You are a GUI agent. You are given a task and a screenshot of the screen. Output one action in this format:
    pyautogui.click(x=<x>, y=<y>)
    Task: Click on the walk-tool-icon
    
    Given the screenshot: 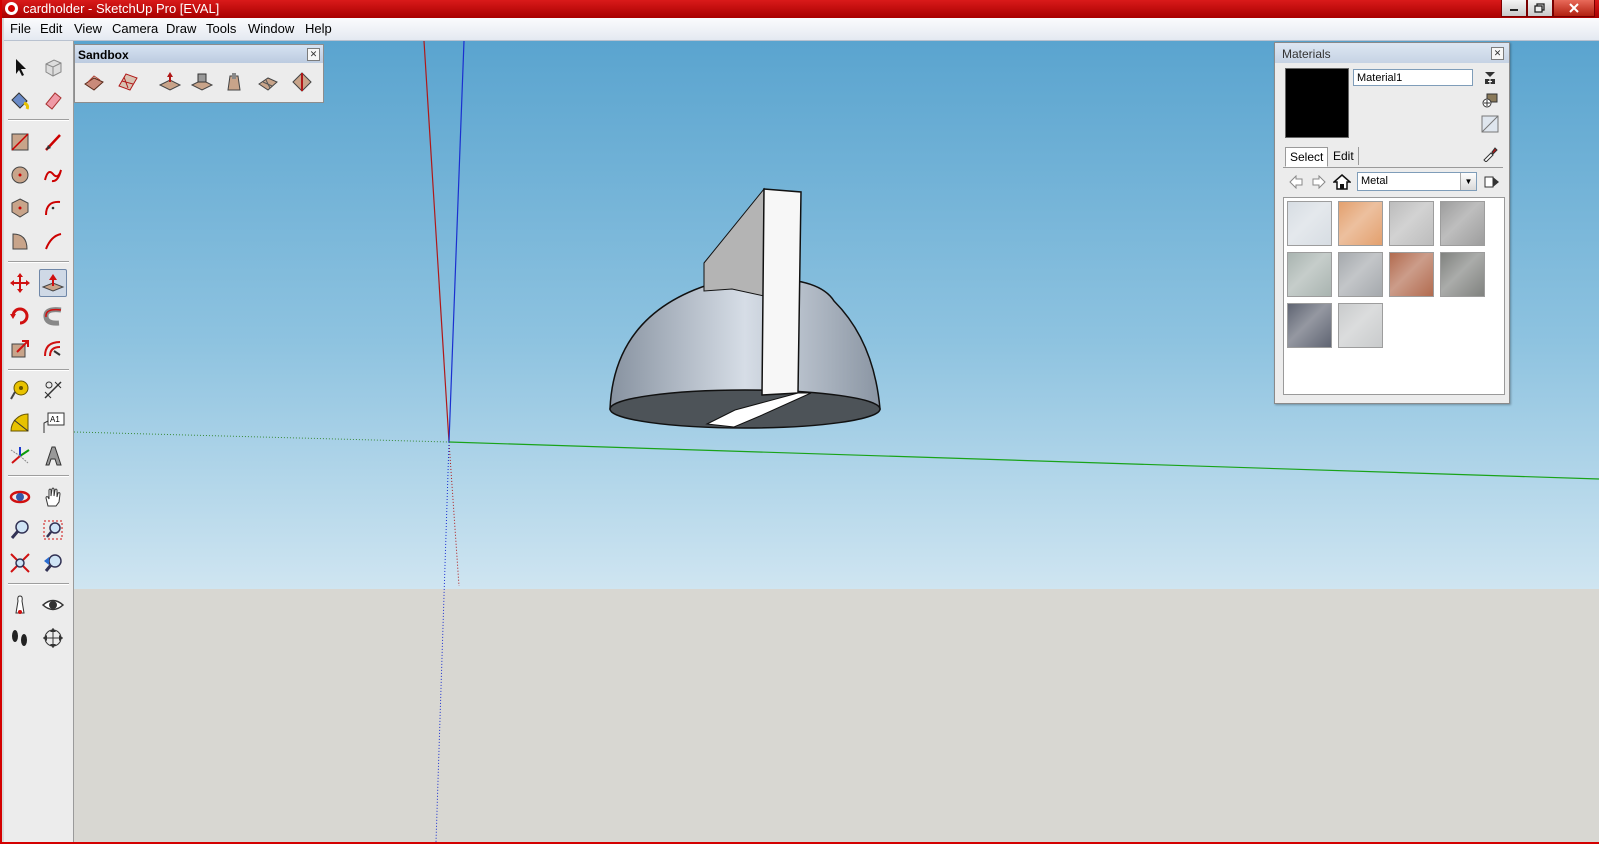 What is the action you would take?
    pyautogui.click(x=20, y=638)
    